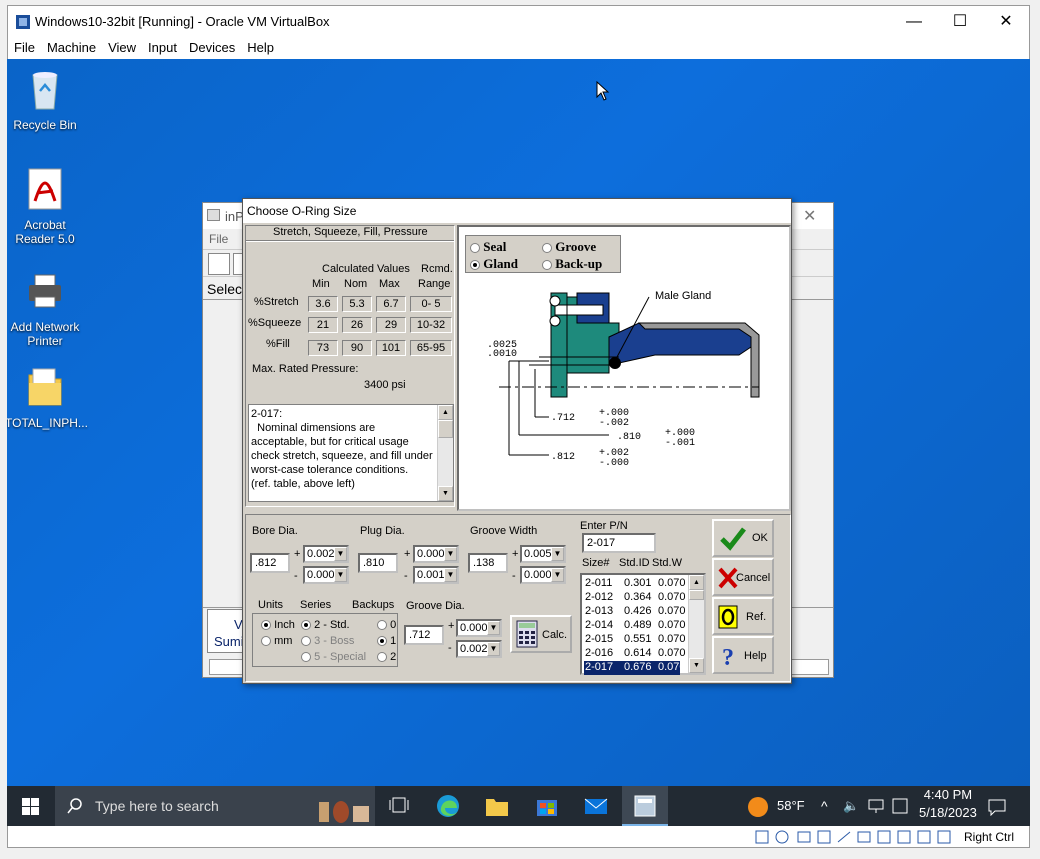 This screenshot has width=1040, height=859. I want to click on search-box: Type here to search, so click(215, 806).